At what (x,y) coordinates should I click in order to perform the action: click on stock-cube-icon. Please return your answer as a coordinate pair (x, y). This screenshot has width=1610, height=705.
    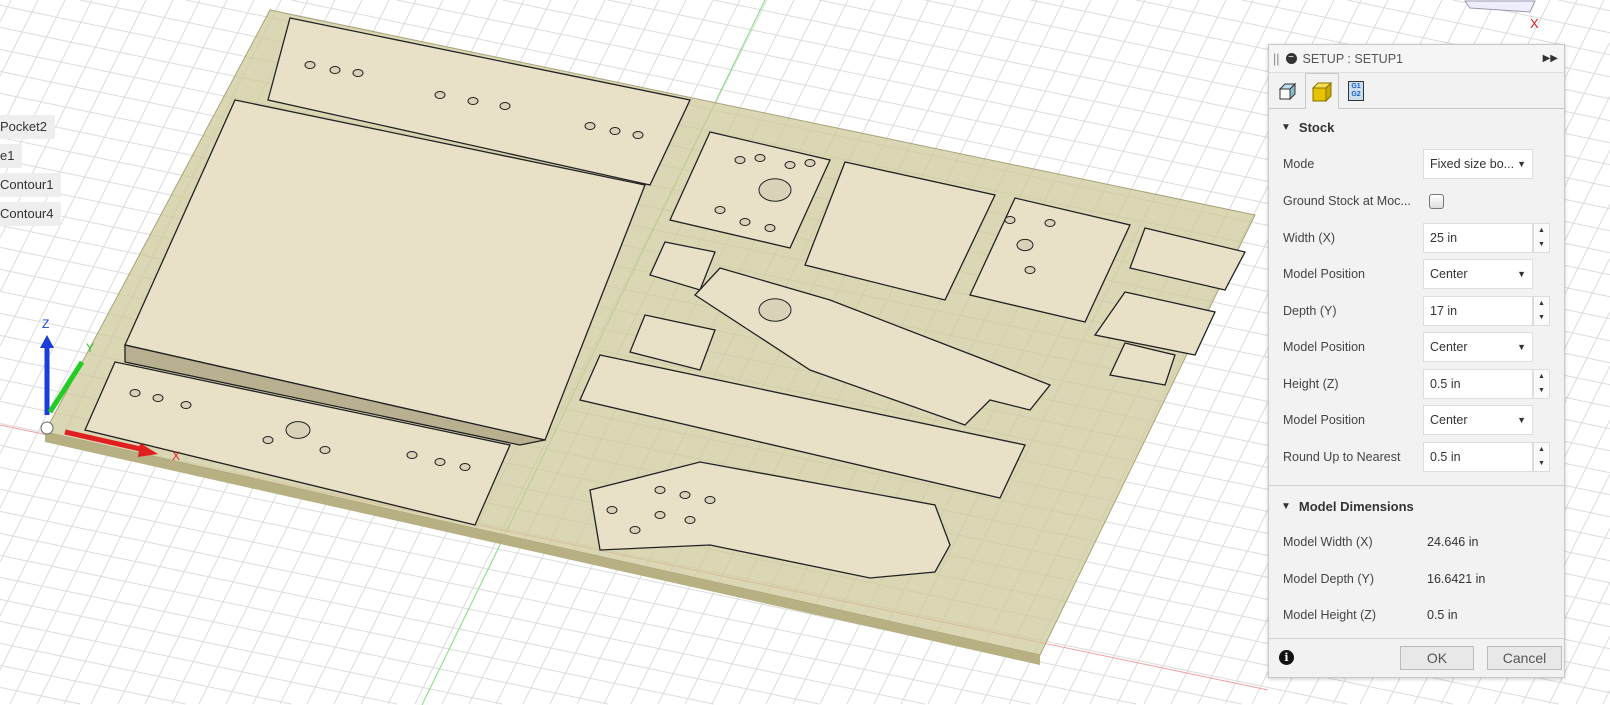
    Looking at the image, I should click on (1322, 91).